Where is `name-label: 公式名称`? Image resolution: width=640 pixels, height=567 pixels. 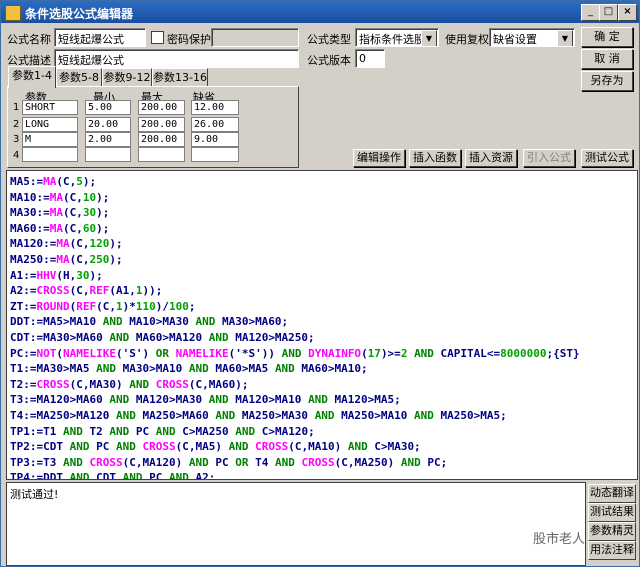
name-label: 公式名称 is located at coordinates (29, 39).